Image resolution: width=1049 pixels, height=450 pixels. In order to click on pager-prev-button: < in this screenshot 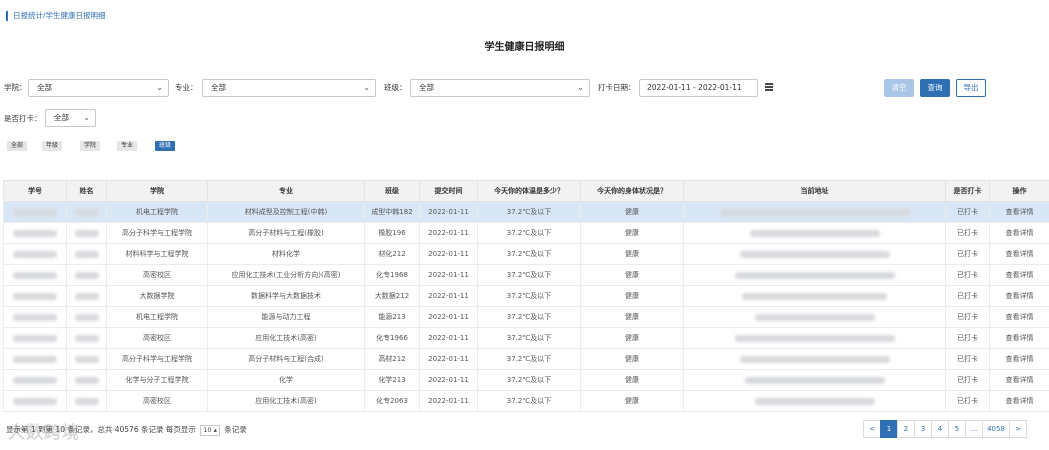, I will do `click(872, 429)`.